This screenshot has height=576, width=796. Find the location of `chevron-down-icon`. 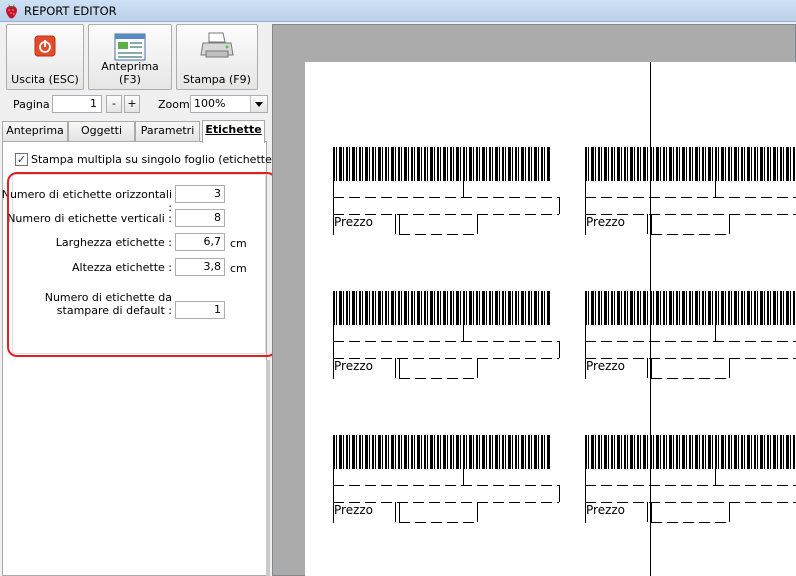

chevron-down-icon is located at coordinates (258, 104).